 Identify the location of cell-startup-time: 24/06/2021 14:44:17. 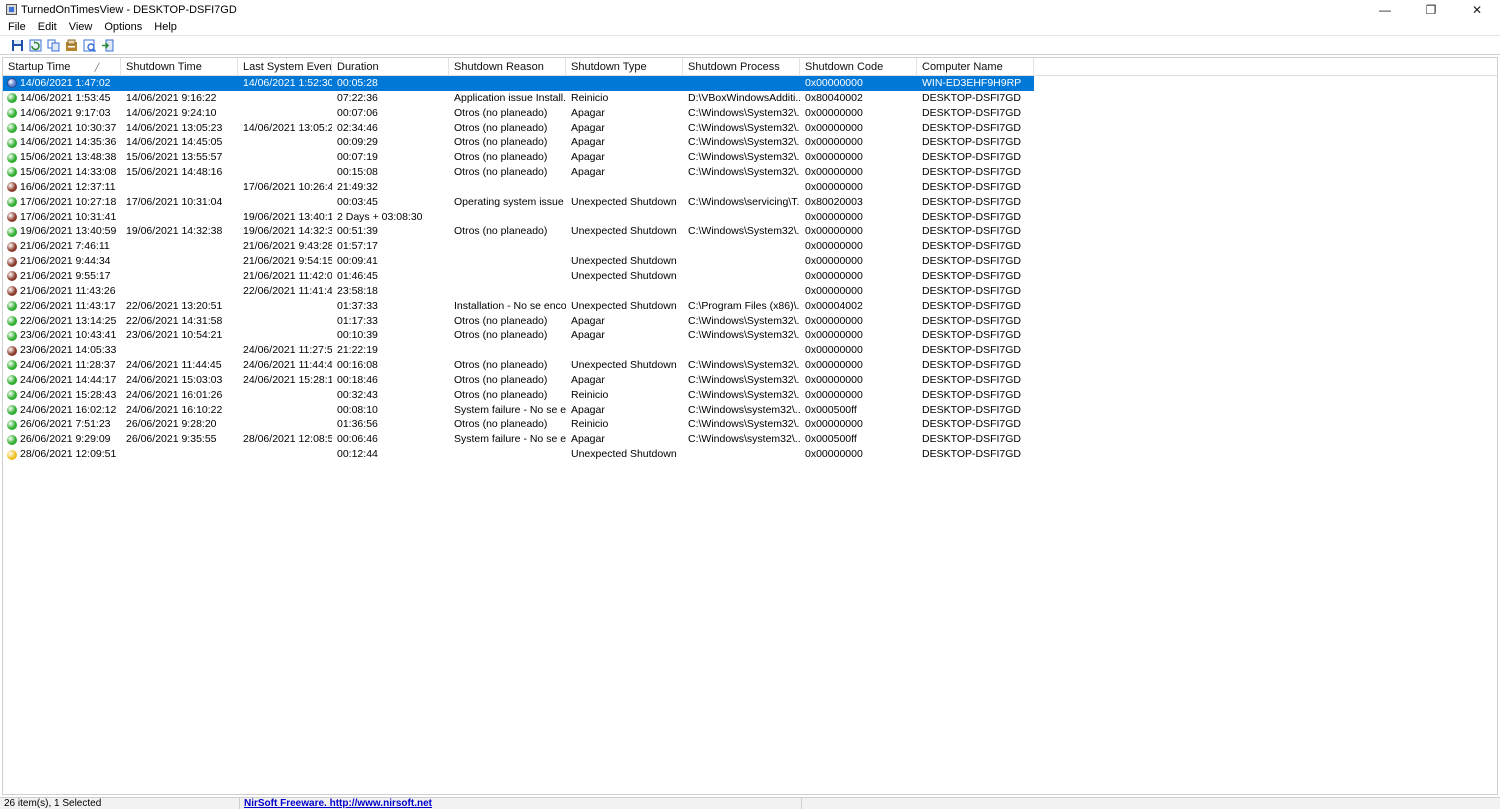
(62, 380).